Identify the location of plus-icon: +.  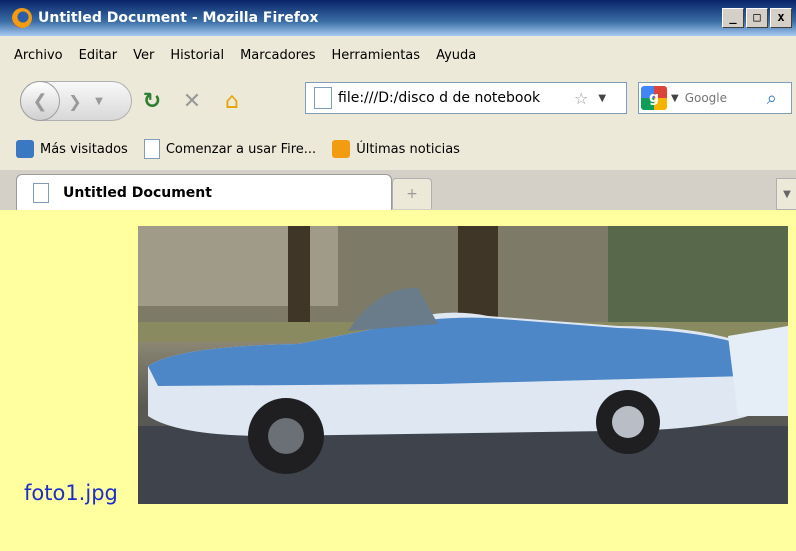
(412, 194).